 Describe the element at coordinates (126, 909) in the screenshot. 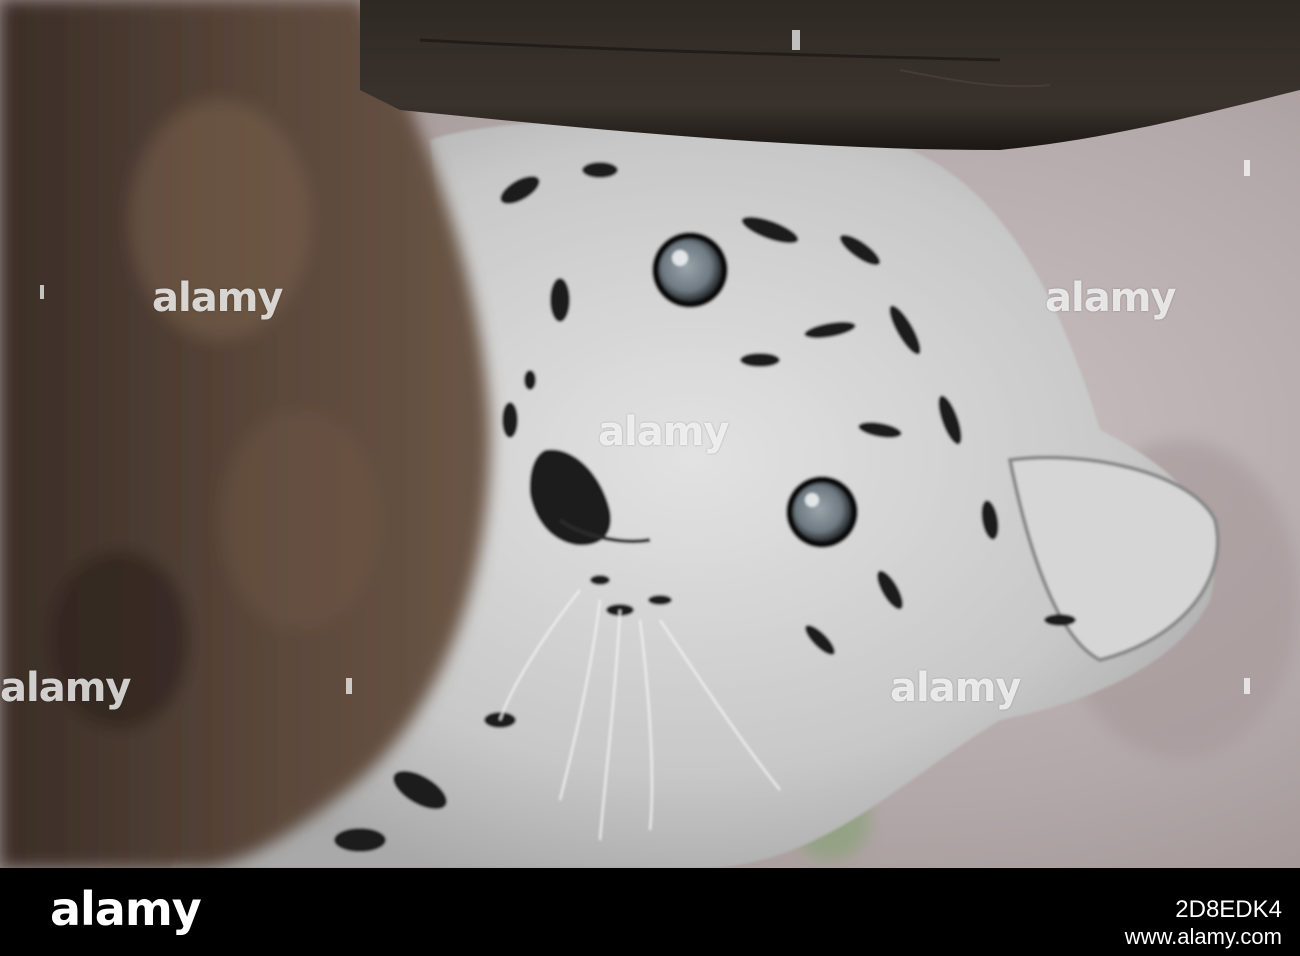

I see `brand-logo: alamy` at that location.